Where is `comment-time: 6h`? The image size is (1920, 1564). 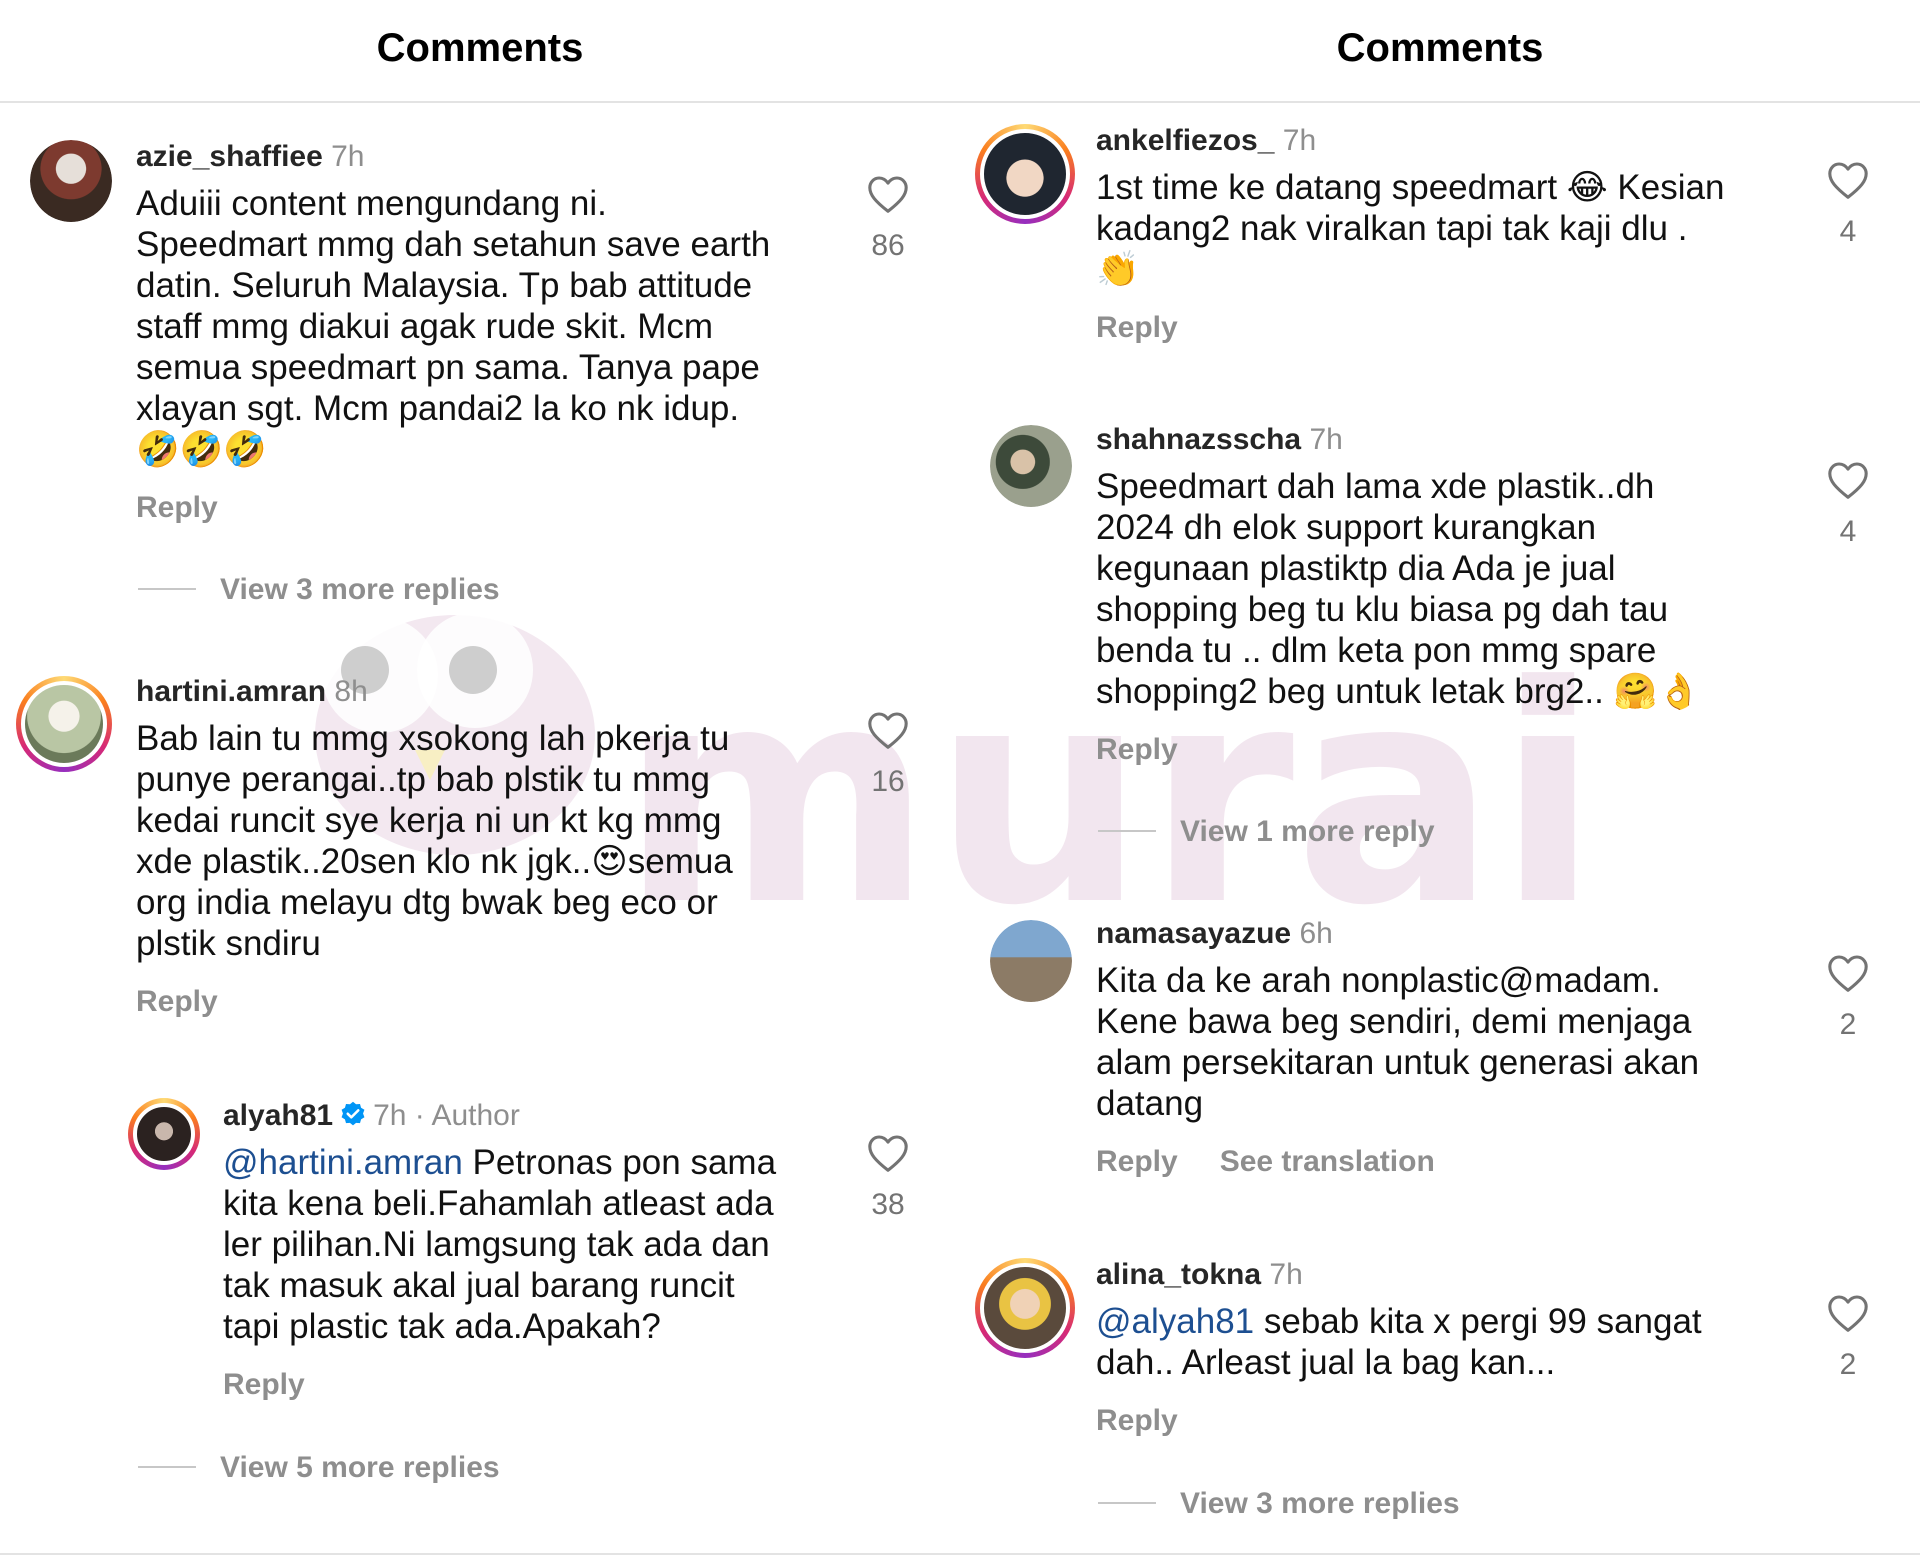 comment-time: 6h is located at coordinates (1316, 933).